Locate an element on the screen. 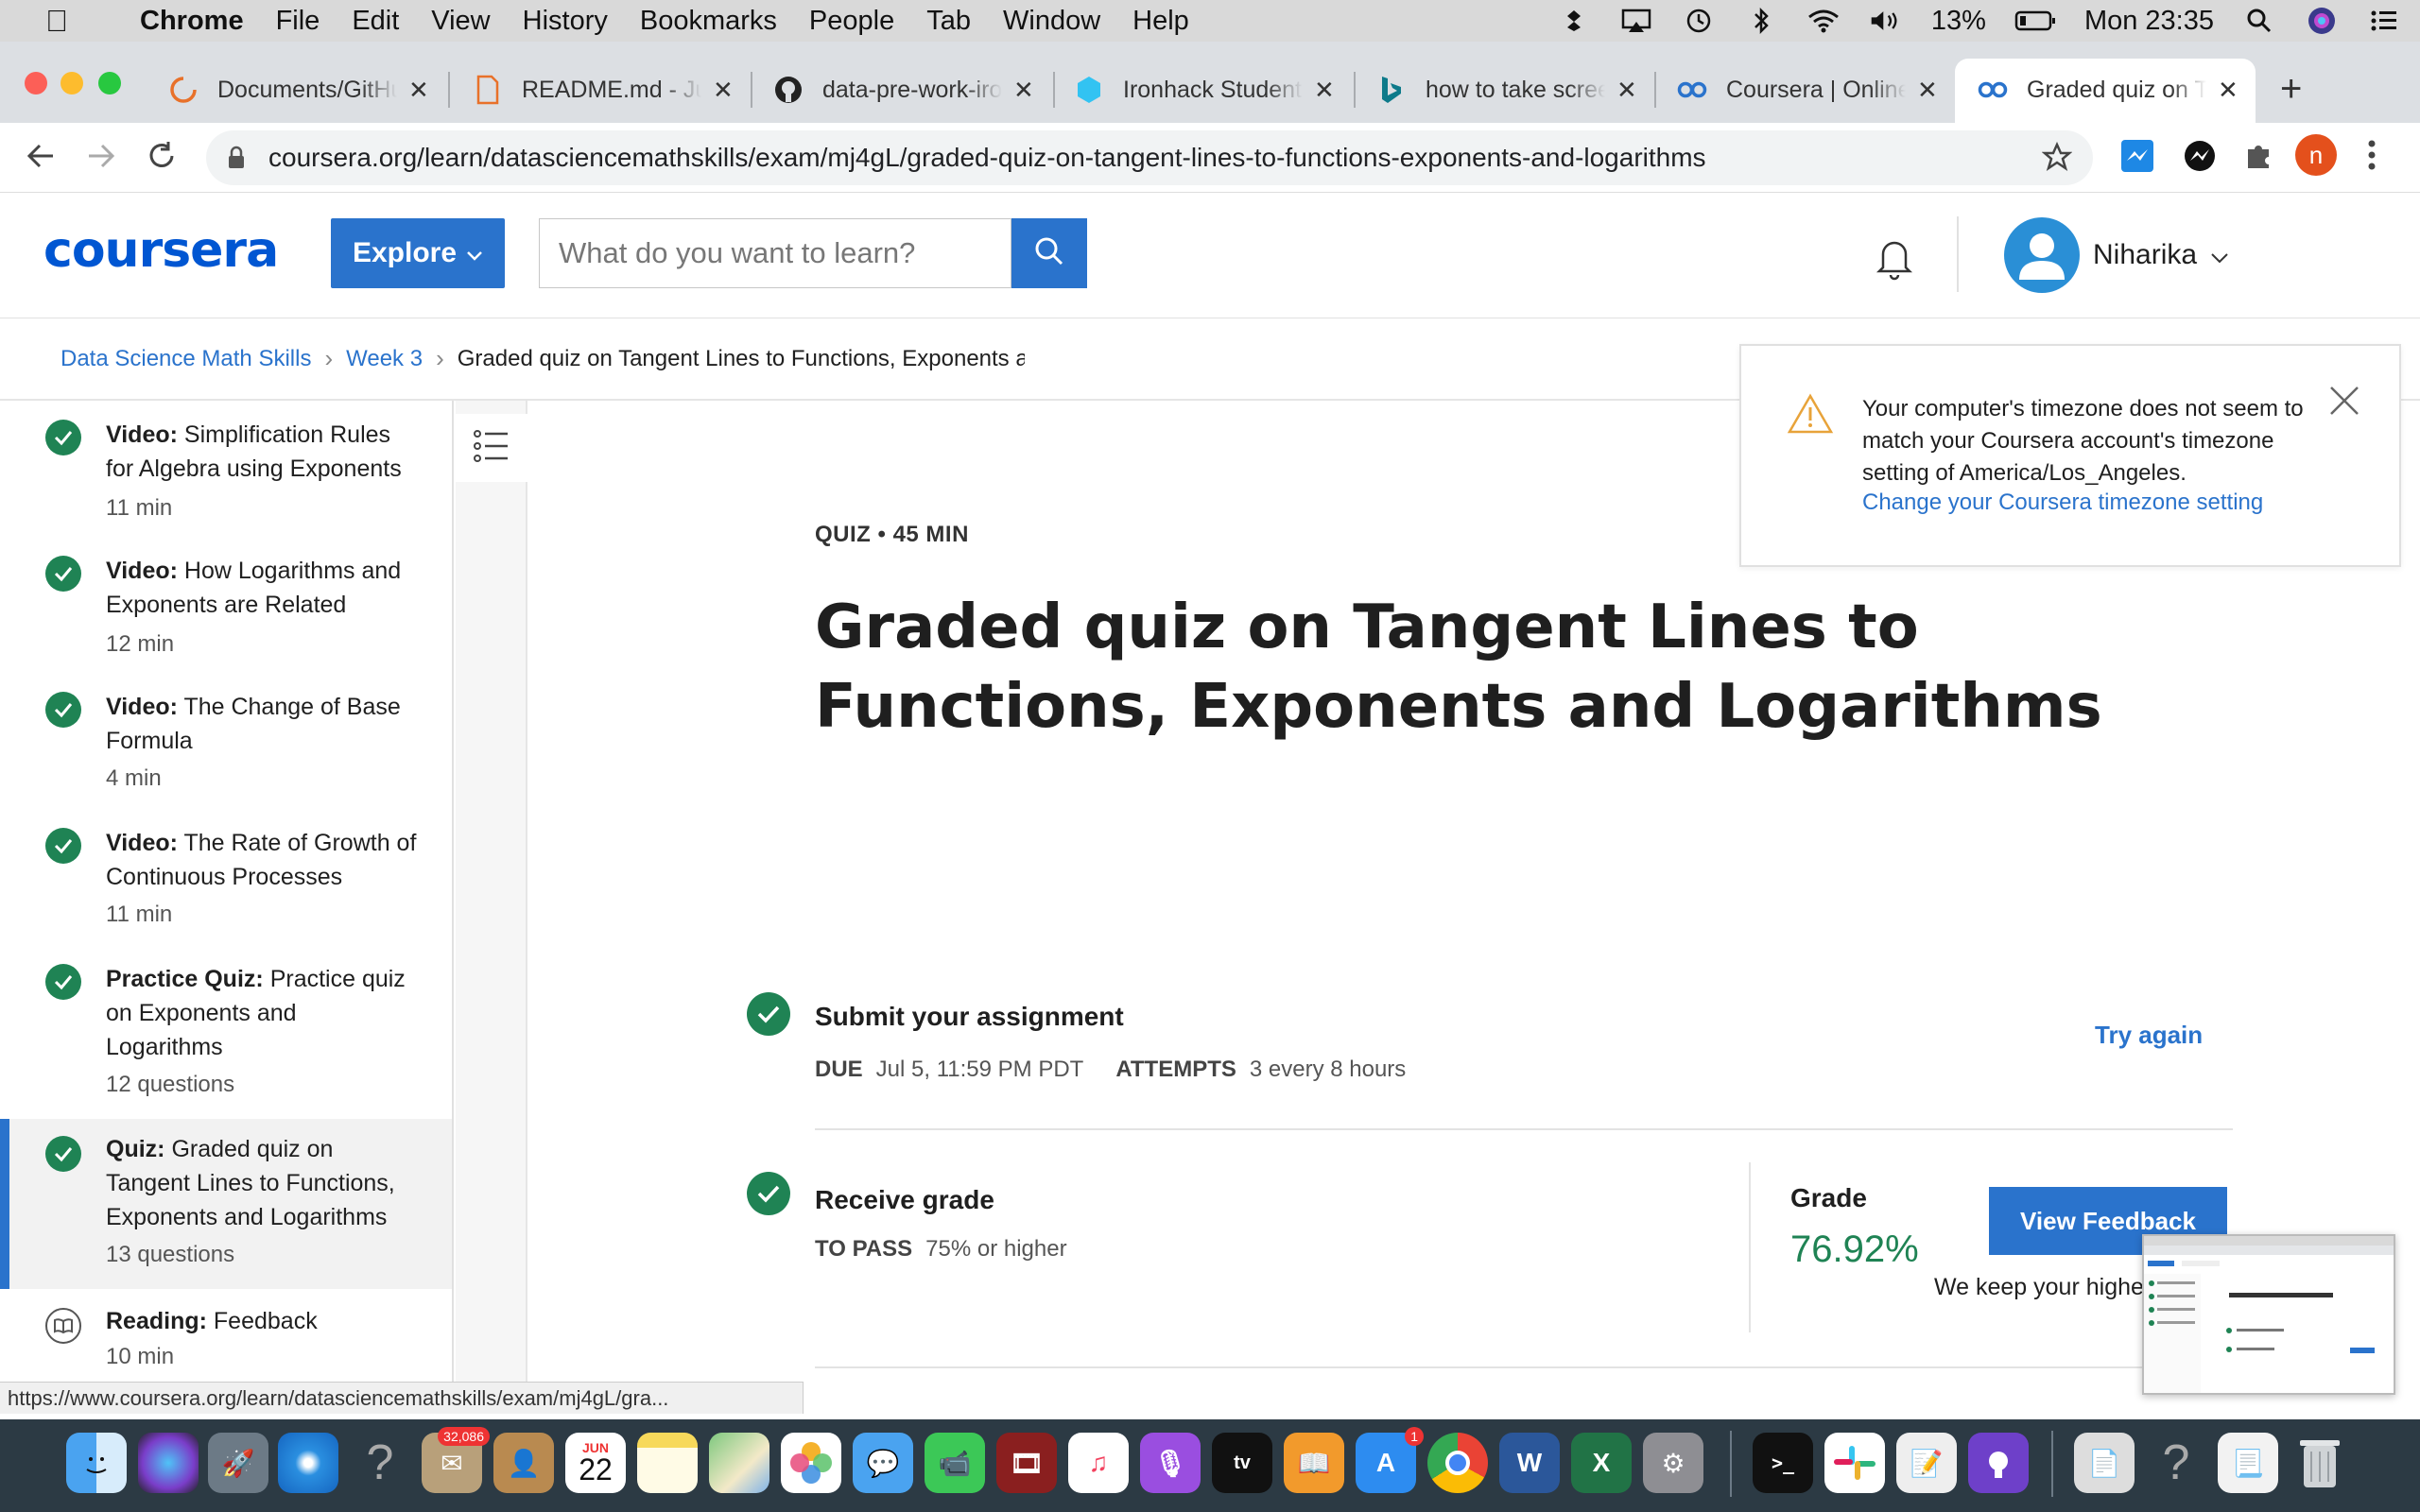 This screenshot has height=1512, width=2420. window-maximize-button is located at coordinates (109, 83).